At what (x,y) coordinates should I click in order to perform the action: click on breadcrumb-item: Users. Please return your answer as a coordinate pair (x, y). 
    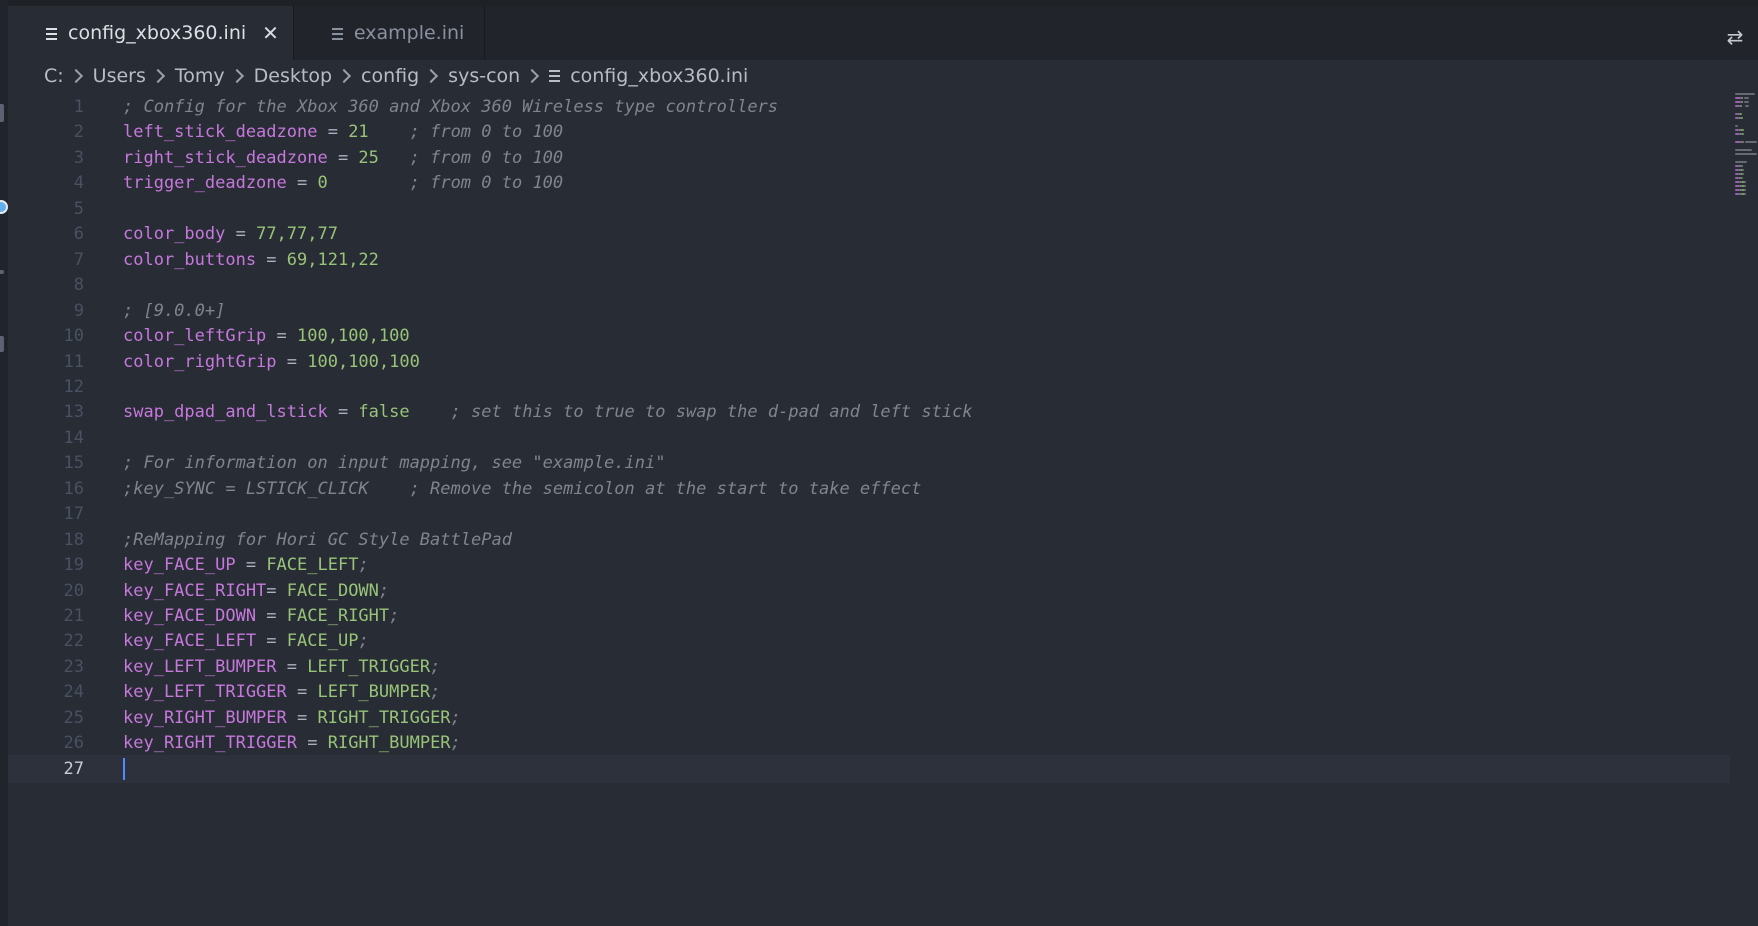
    Looking at the image, I should click on (119, 76).